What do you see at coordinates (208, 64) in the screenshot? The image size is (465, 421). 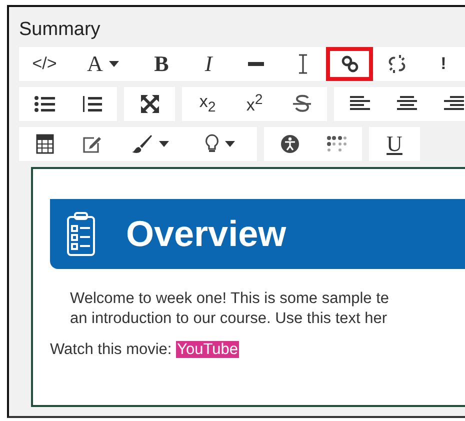 I see `italic-button: I` at bounding box center [208, 64].